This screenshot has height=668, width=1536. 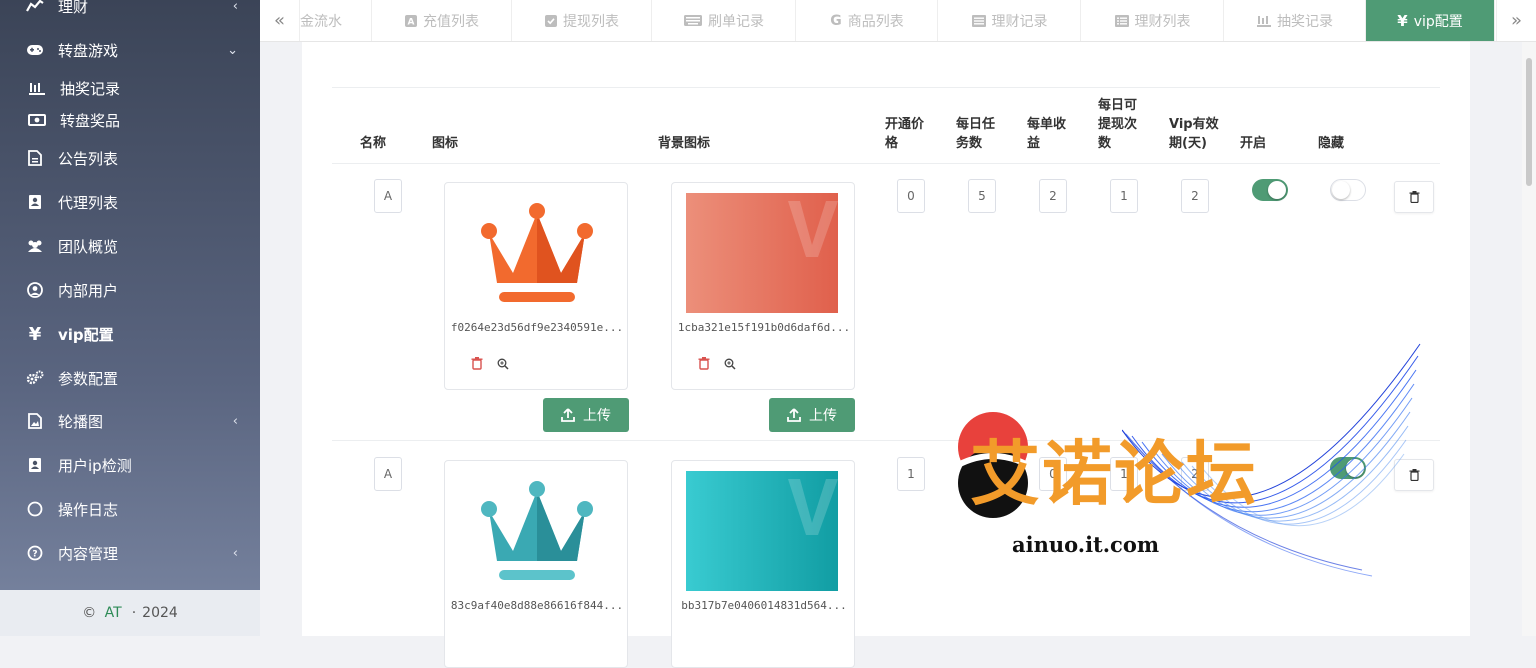 I want to click on sidebar-item-carousel: 轮播图 ‹, so click(x=130, y=421).